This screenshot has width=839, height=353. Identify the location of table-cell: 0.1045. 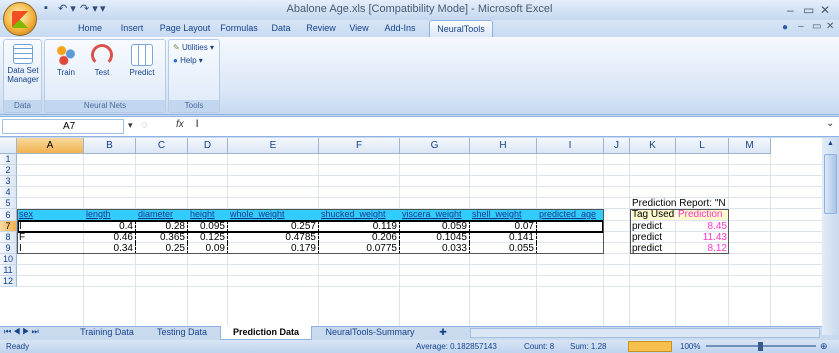
(435, 237).